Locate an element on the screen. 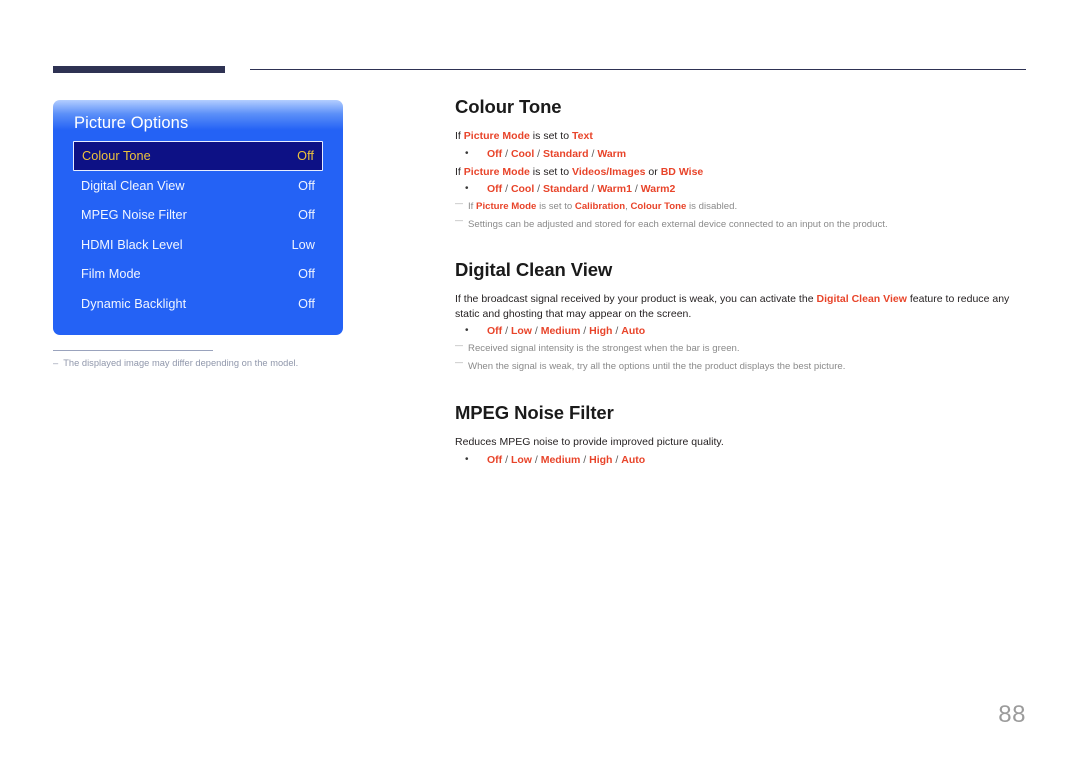 Image resolution: width=1080 pixels, height=763 pixels. mpeg-noise-filter-options: Off / Low / Medium / High / Auto is located at coordinates (741, 460).